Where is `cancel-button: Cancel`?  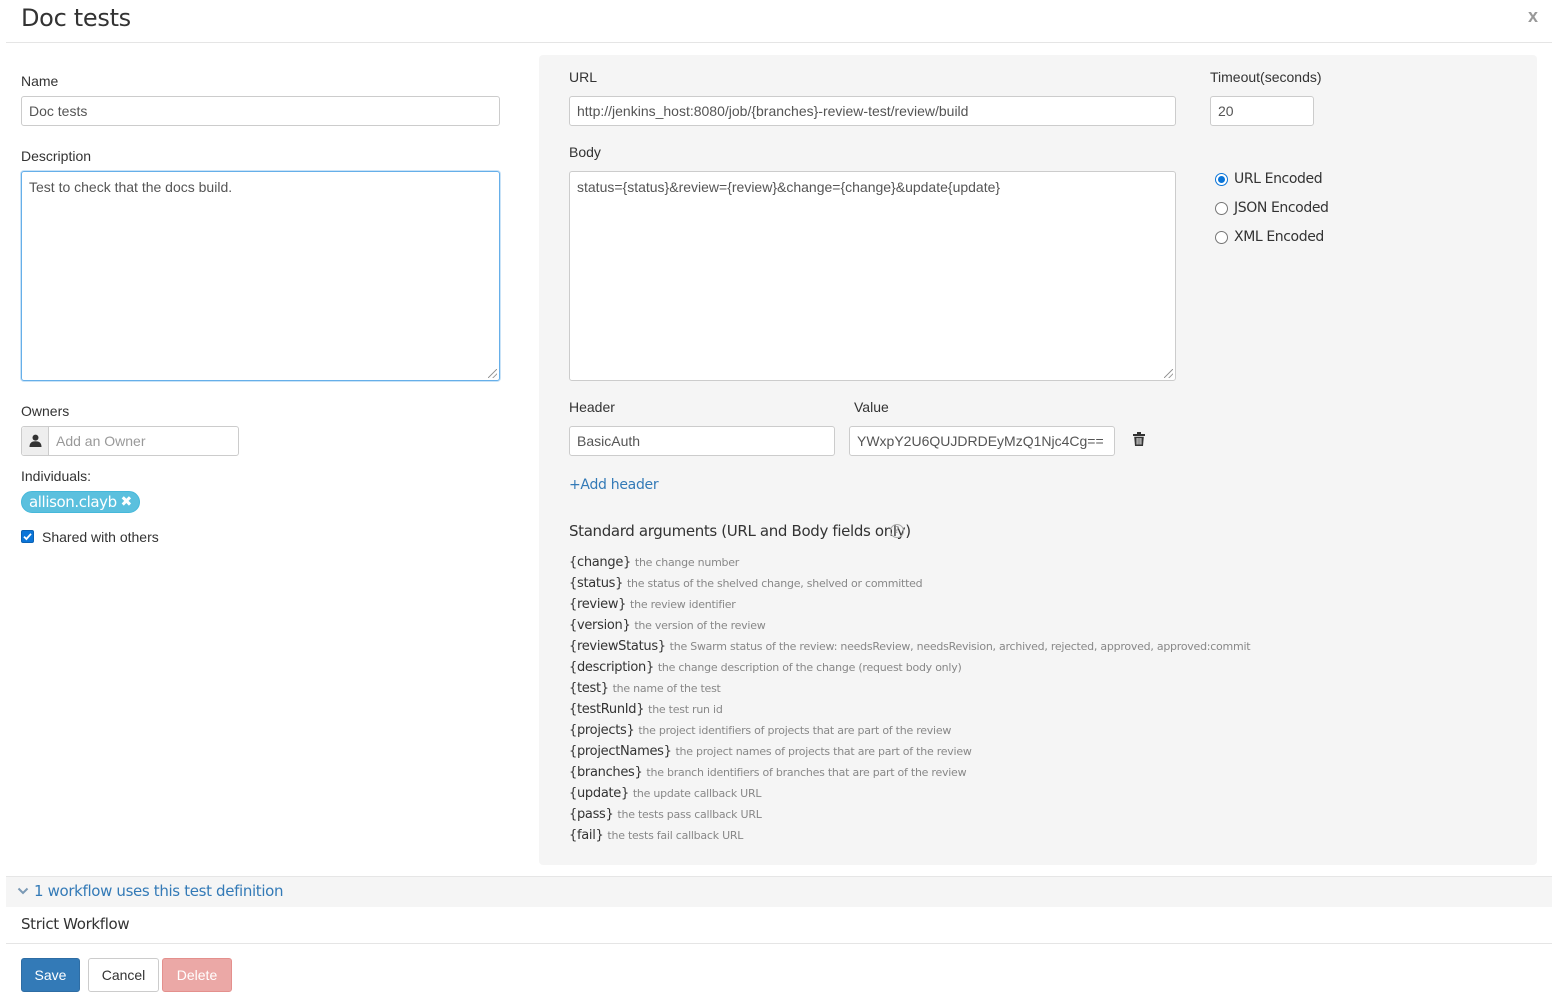 cancel-button: Cancel is located at coordinates (123, 975).